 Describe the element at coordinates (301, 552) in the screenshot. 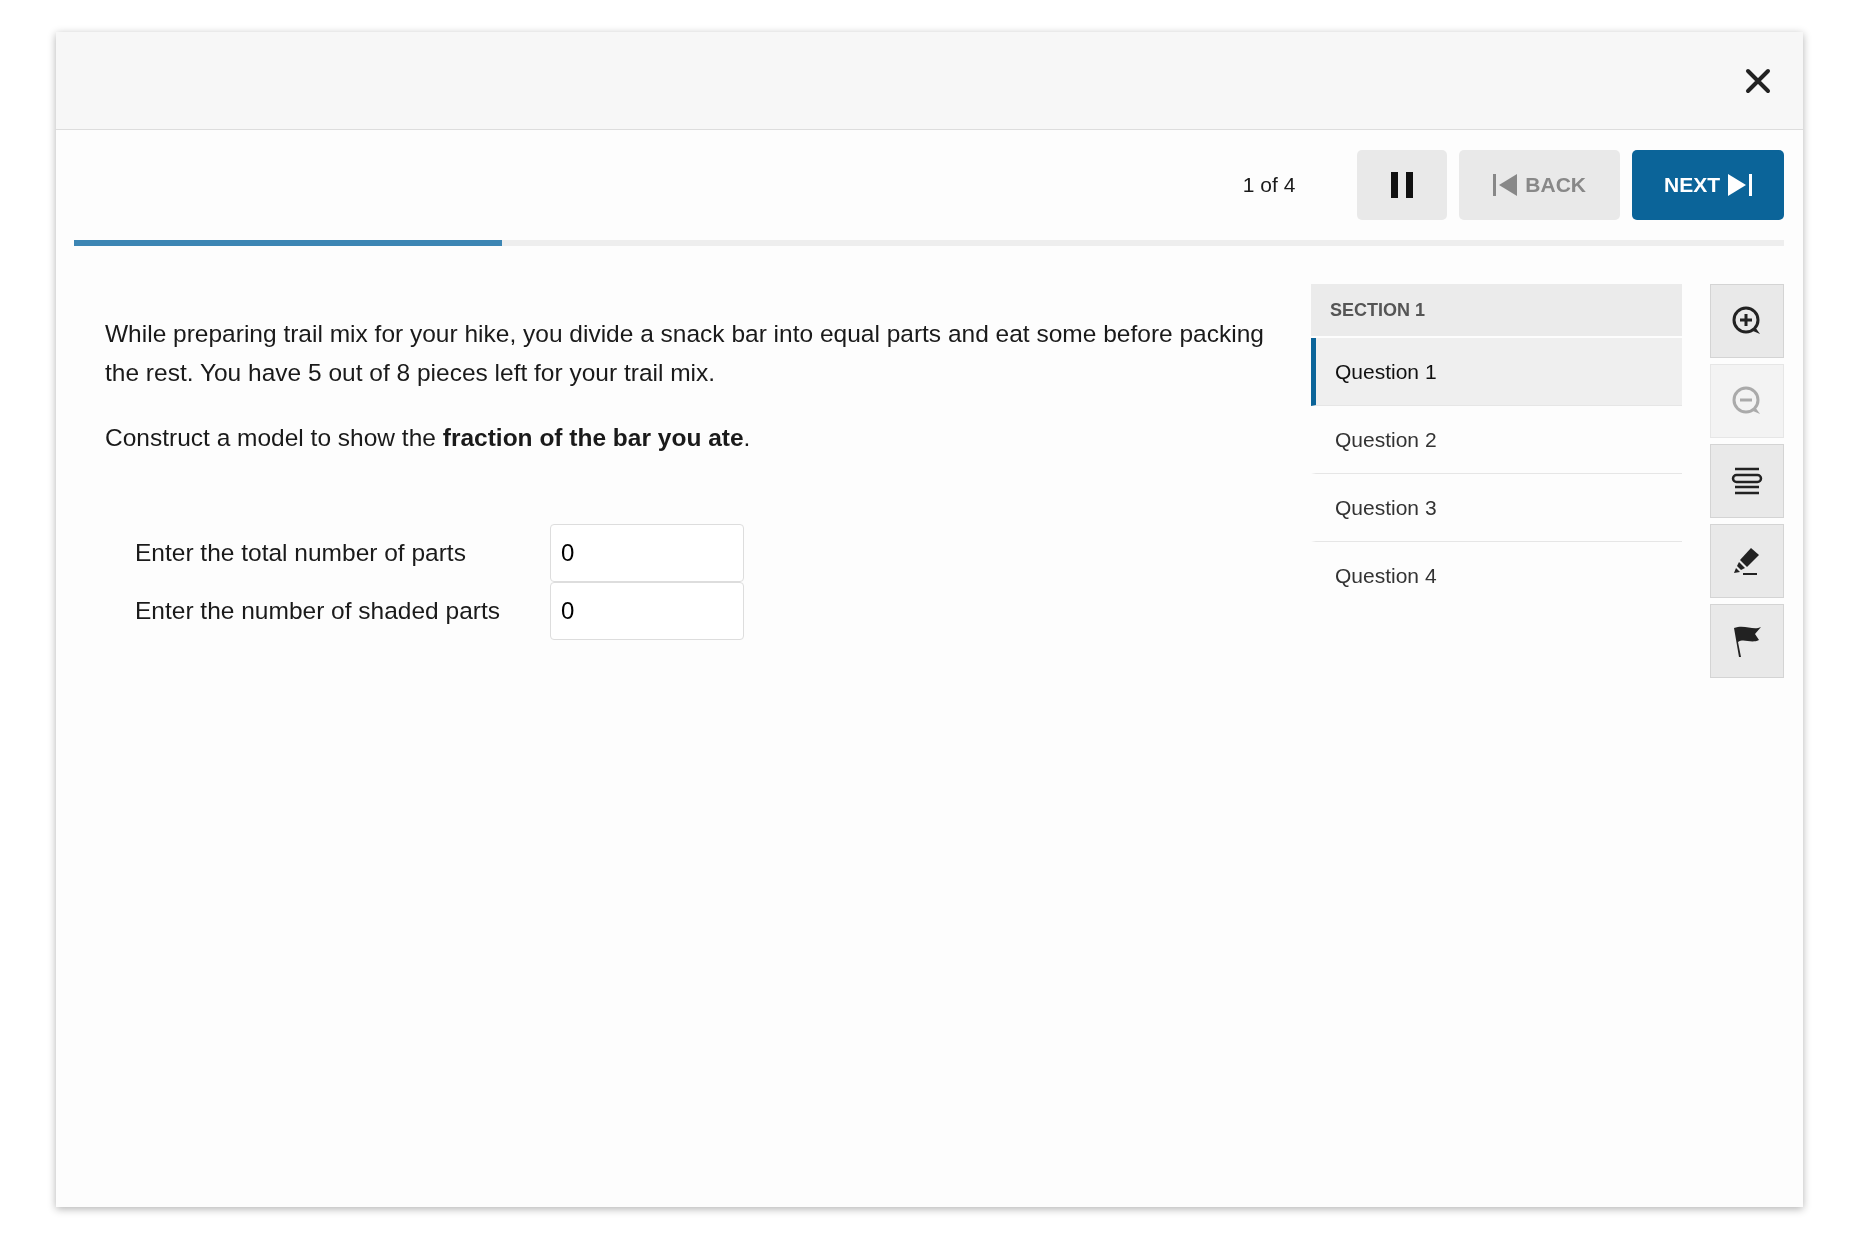

I see `field-label: Enter the total number of parts` at that location.